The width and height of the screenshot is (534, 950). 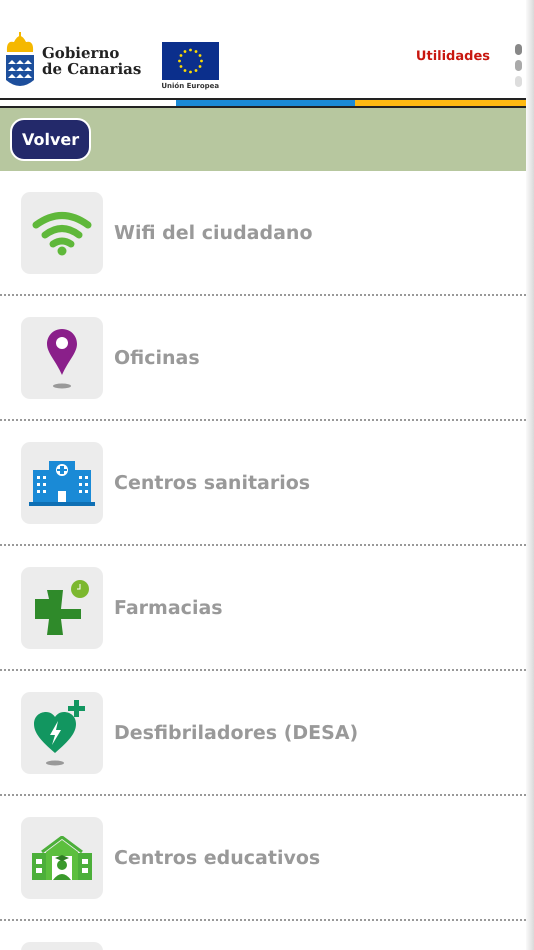 I want to click on list-item: Oficinas, so click(x=263, y=358).